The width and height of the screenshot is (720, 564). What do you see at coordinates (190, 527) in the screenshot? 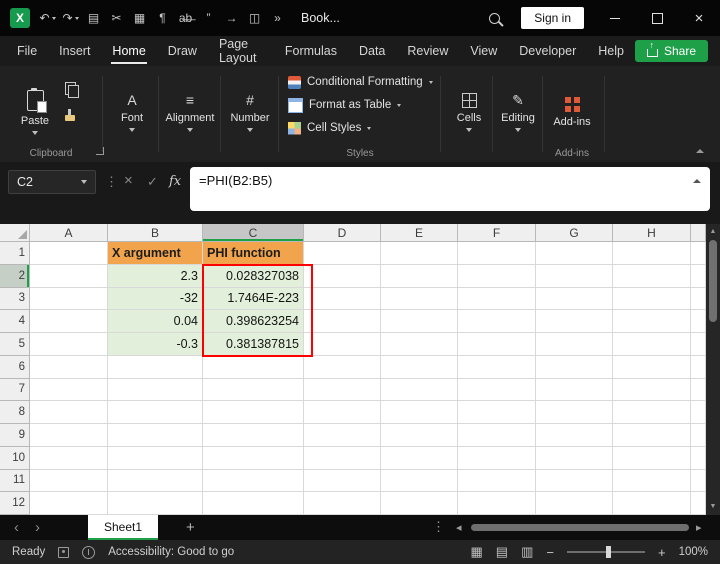
I see `add-sheet-button: +` at bounding box center [190, 527].